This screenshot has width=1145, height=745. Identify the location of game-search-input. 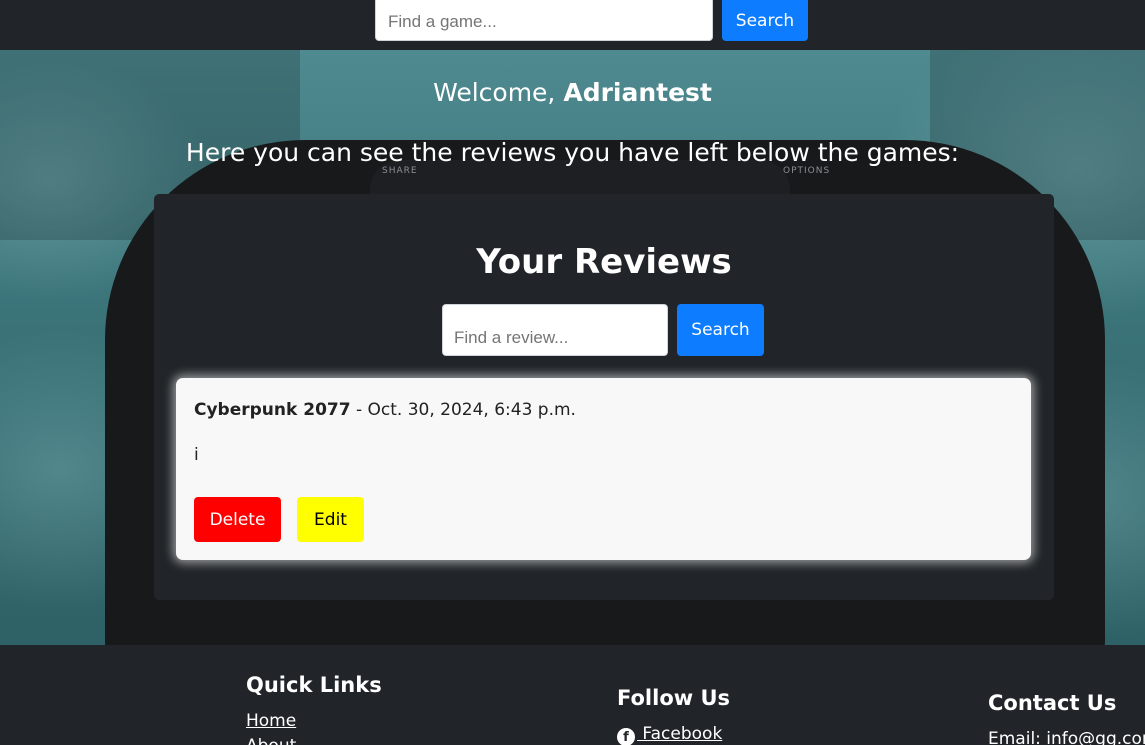
(544, 20).